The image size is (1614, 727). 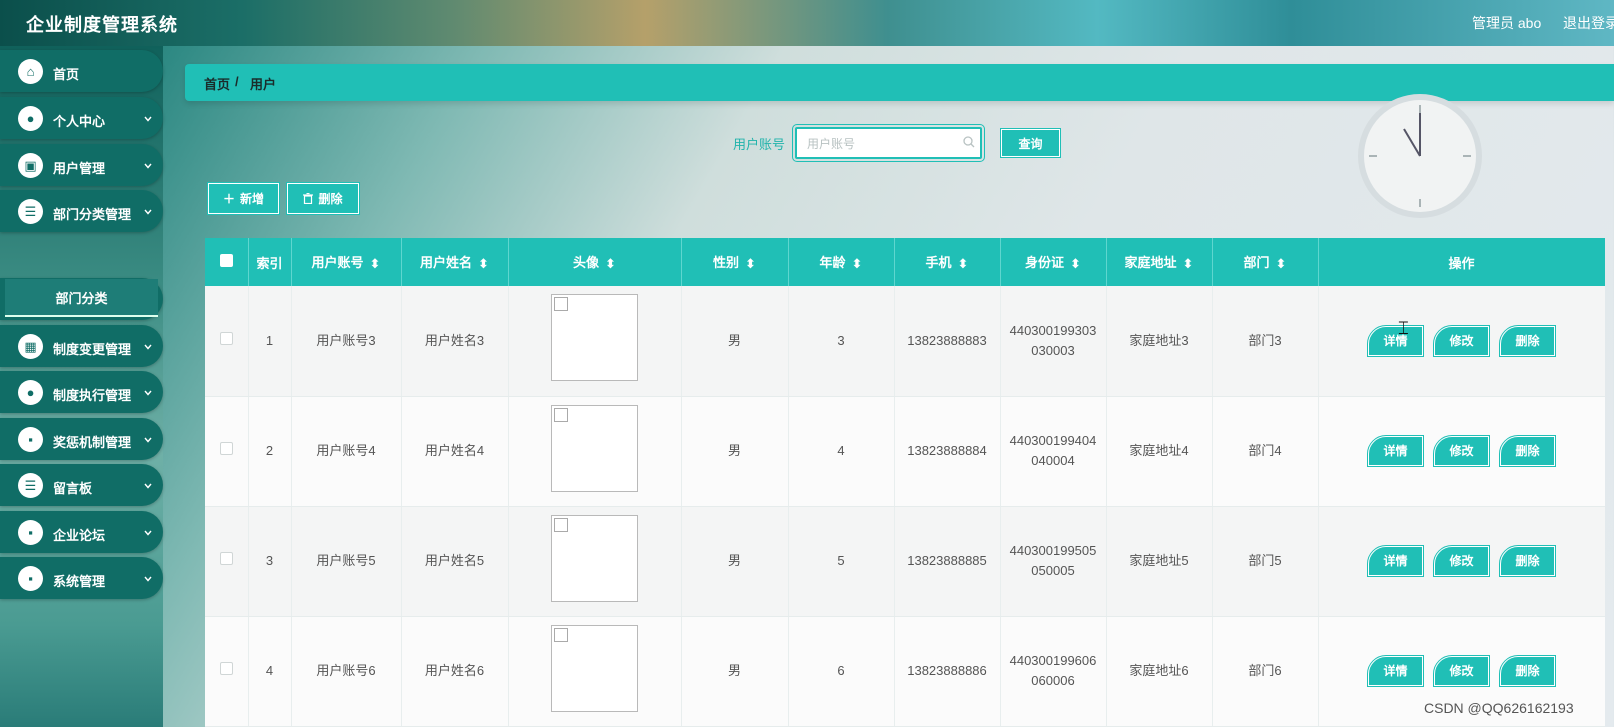 What do you see at coordinates (841, 561) in the screenshot?
I see `cell-age: 5` at bounding box center [841, 561].